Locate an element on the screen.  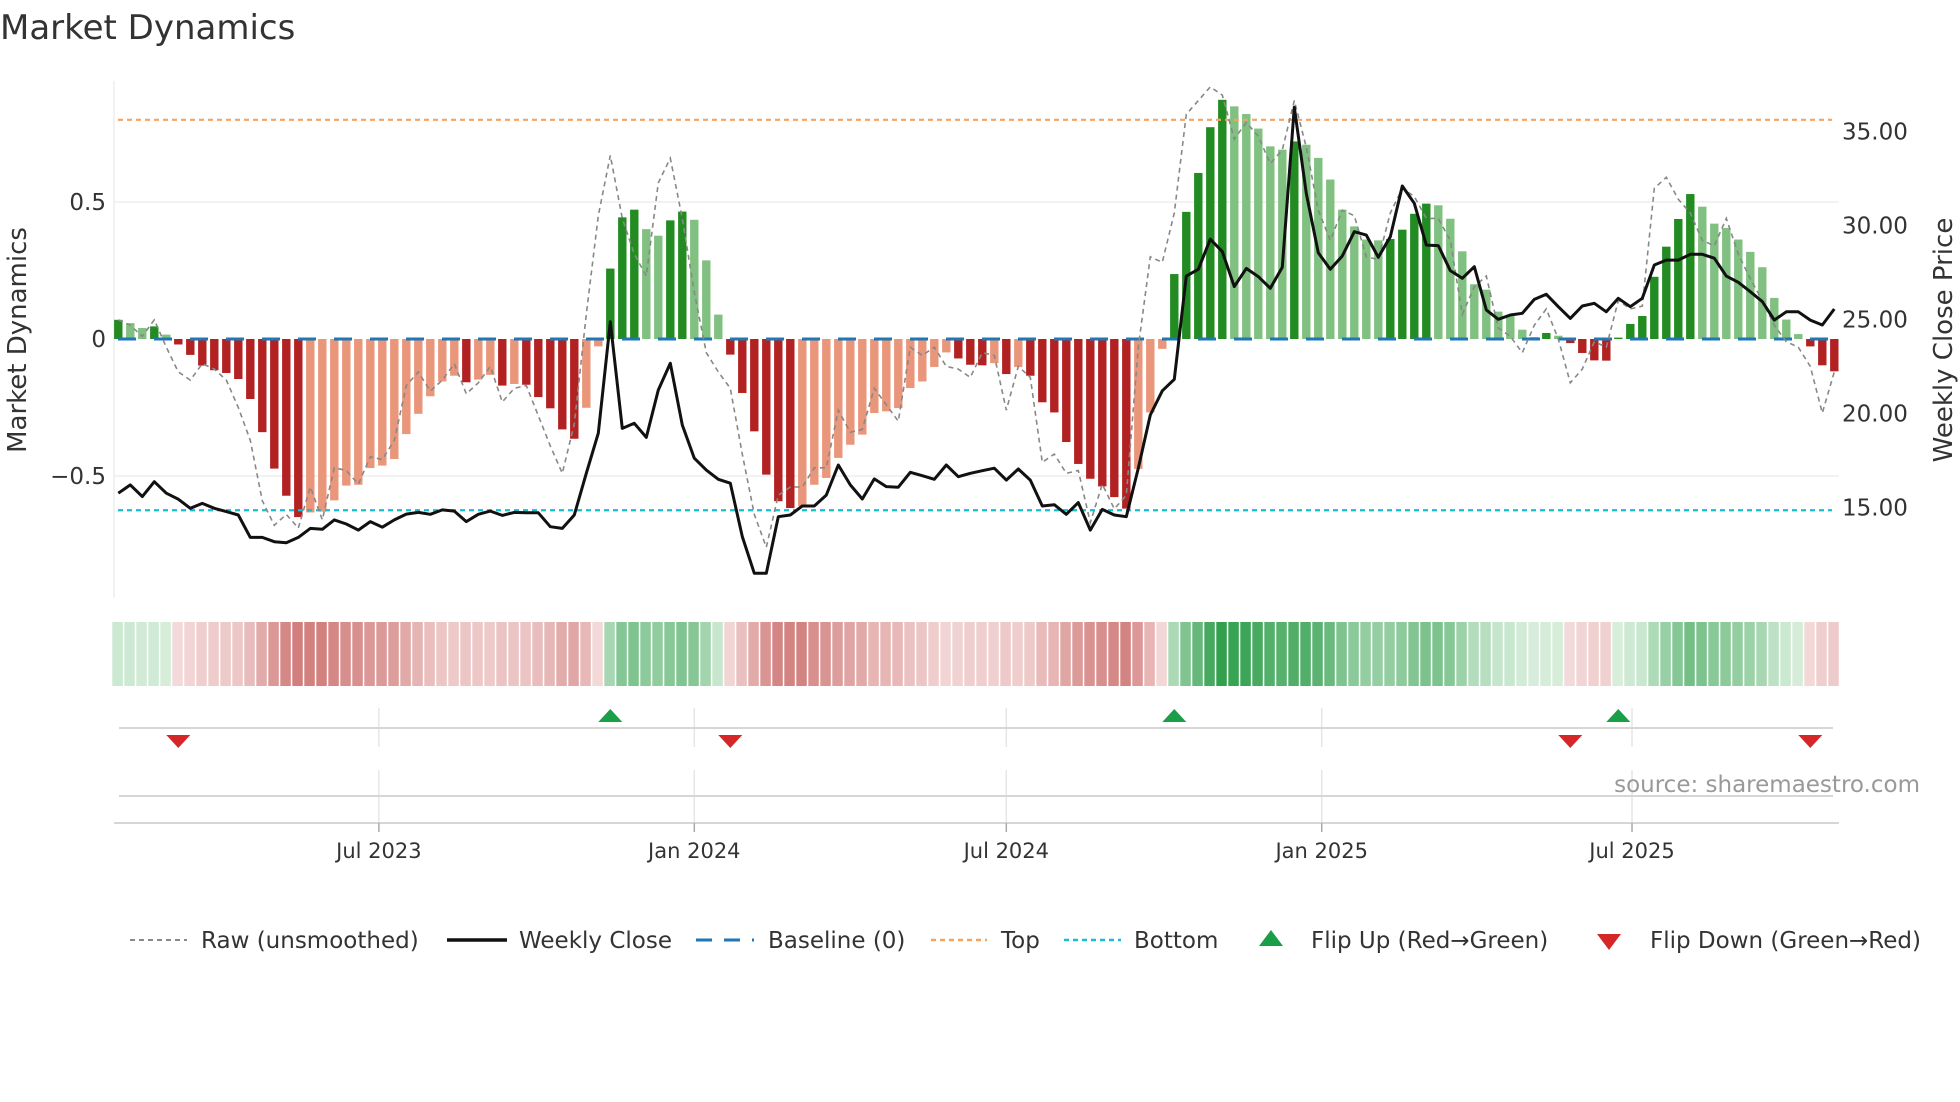
x-tick-label: Jul 2024 is located at coordinates (1005, 851).